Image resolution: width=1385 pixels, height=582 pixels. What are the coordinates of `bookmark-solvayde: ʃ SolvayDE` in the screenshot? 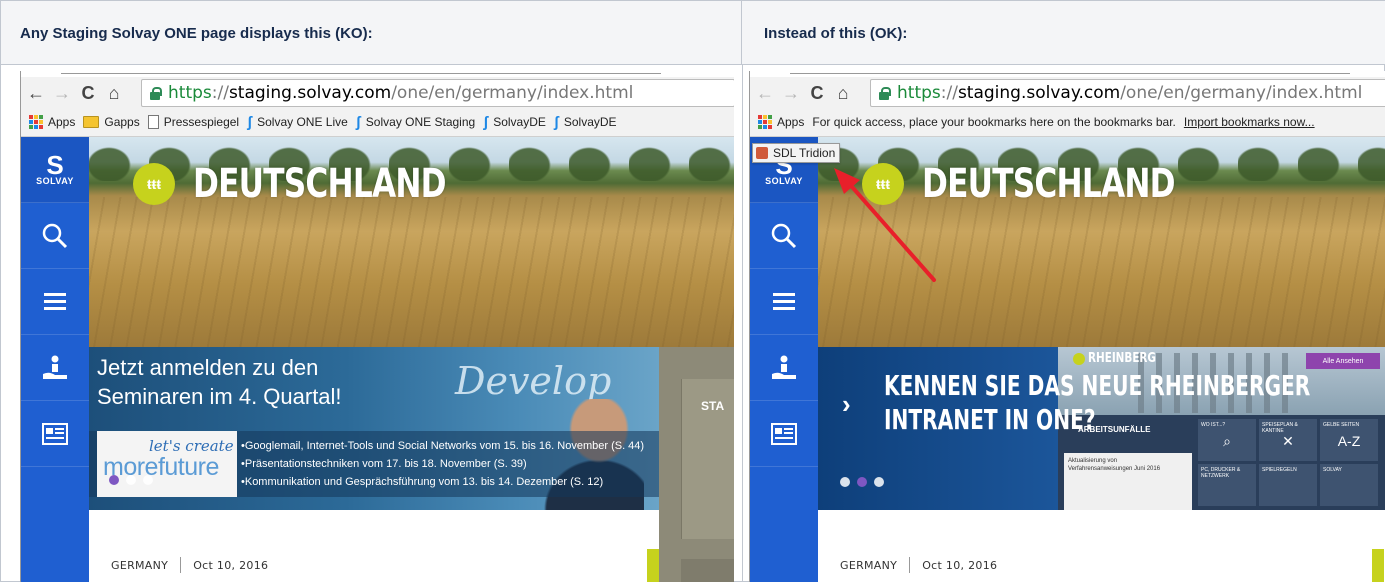 It's located at (514, 122).